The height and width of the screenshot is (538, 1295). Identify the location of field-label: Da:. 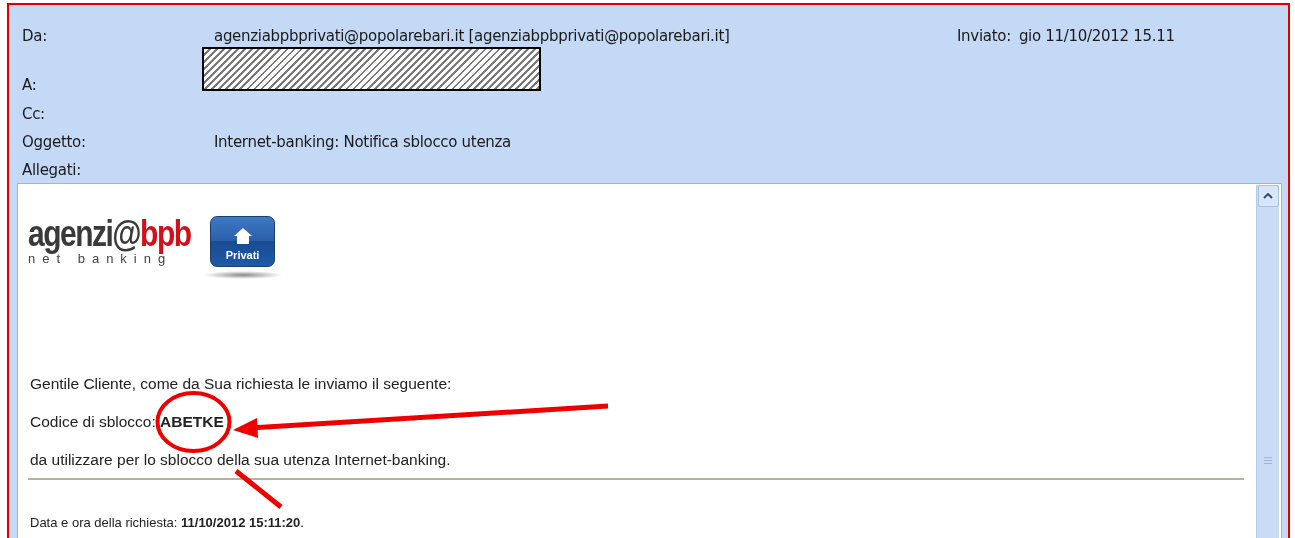
(35, 36).